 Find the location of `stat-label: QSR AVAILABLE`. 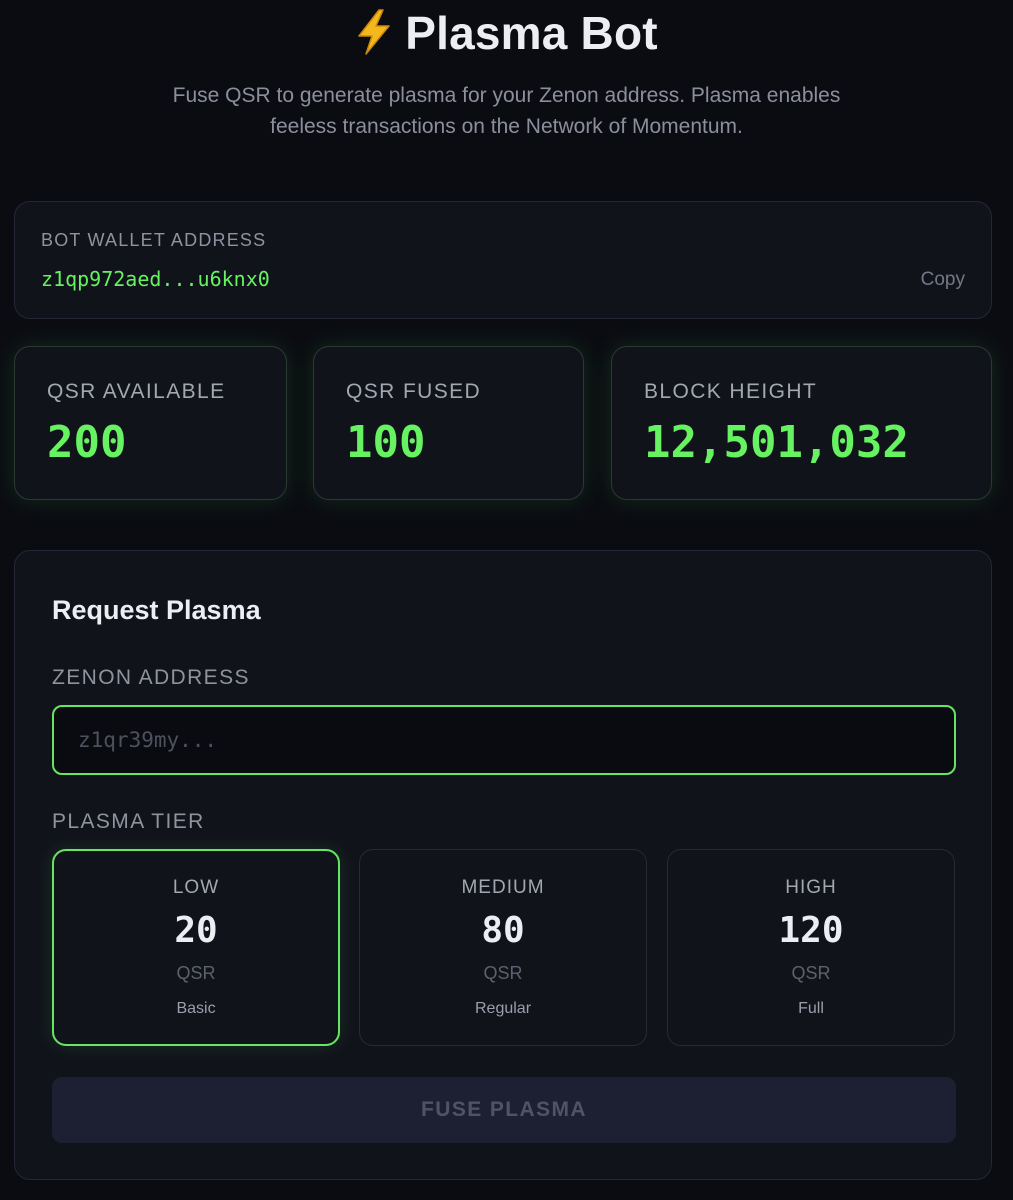

stat-label: QSR AVAILABLE is located at coordinates (136, 391).